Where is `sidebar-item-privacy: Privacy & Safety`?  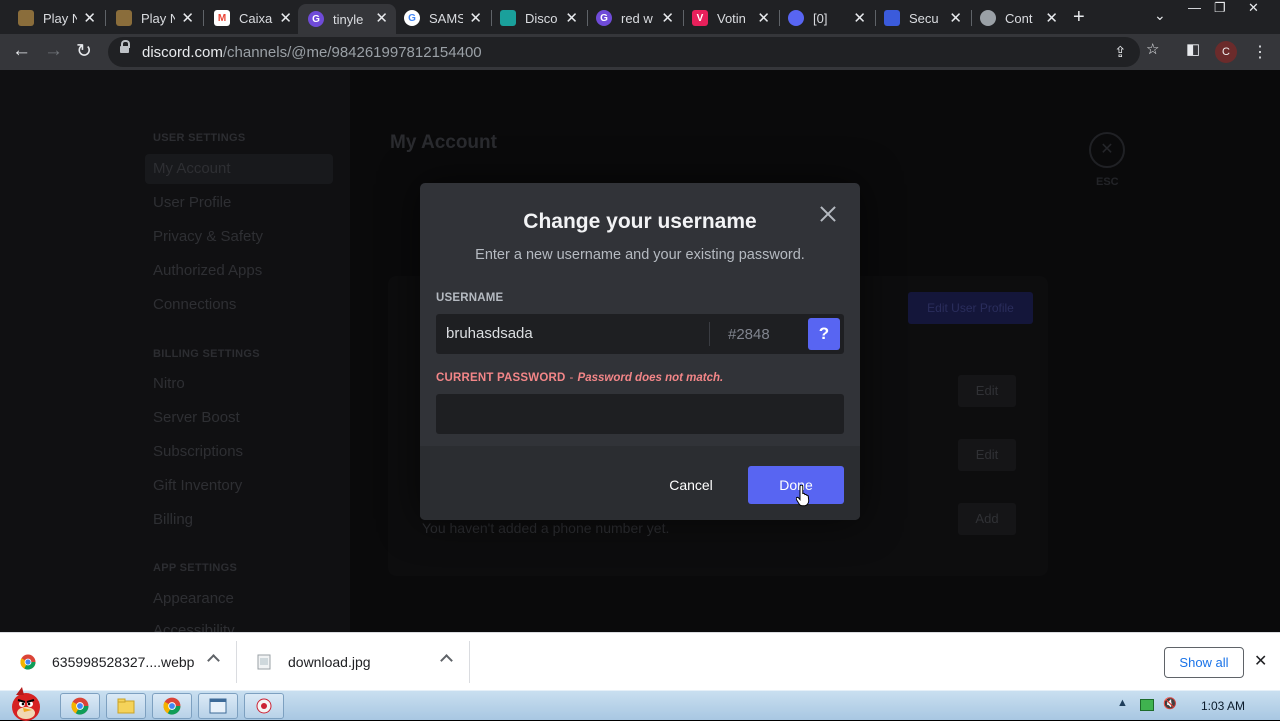 sidebar-item-privacy: Privacy & Safety is located at coordinates (208, 236).